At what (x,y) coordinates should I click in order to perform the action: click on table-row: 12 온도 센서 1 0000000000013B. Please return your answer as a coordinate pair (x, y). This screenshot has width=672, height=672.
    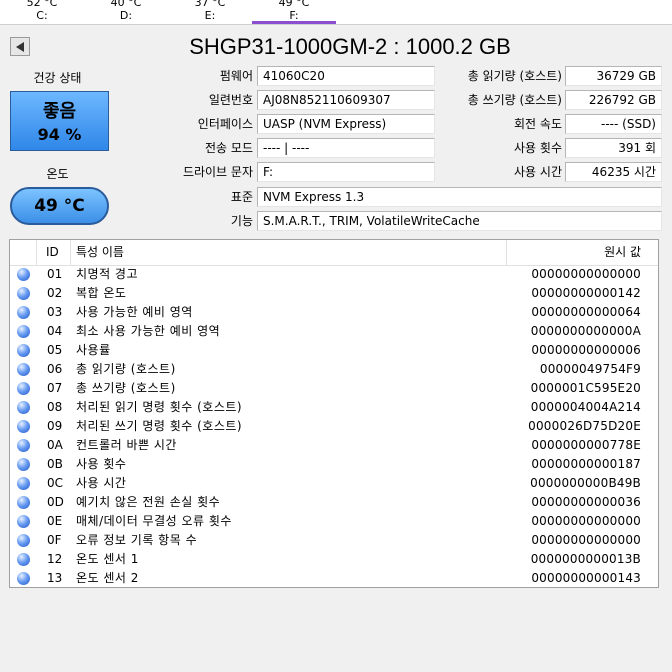
    Looking at the image, I should click on (334, 559).